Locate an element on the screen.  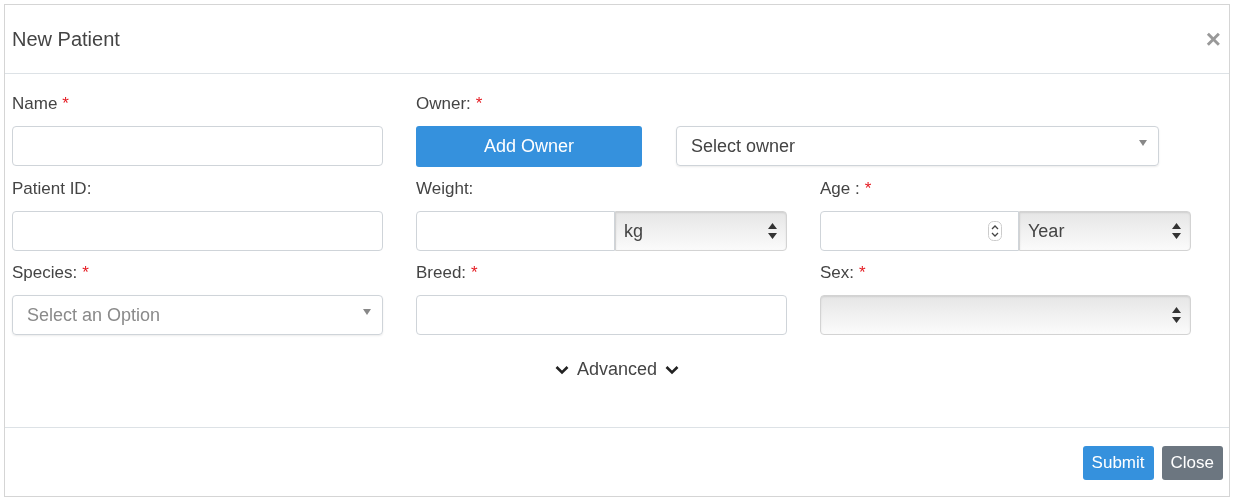
owner-select: Select owner is located at coordinates (917, 146).